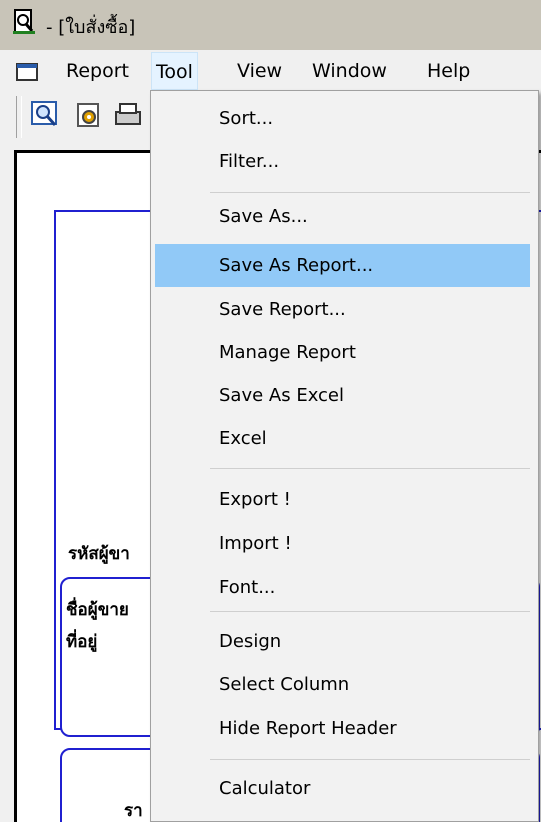 The image size is (541, 822). What do you see at coordinates (270, 25) in the screenshot?
I see `title-bar: - [ใบสั่งซื้อ]` at bounding box center [270, 25].